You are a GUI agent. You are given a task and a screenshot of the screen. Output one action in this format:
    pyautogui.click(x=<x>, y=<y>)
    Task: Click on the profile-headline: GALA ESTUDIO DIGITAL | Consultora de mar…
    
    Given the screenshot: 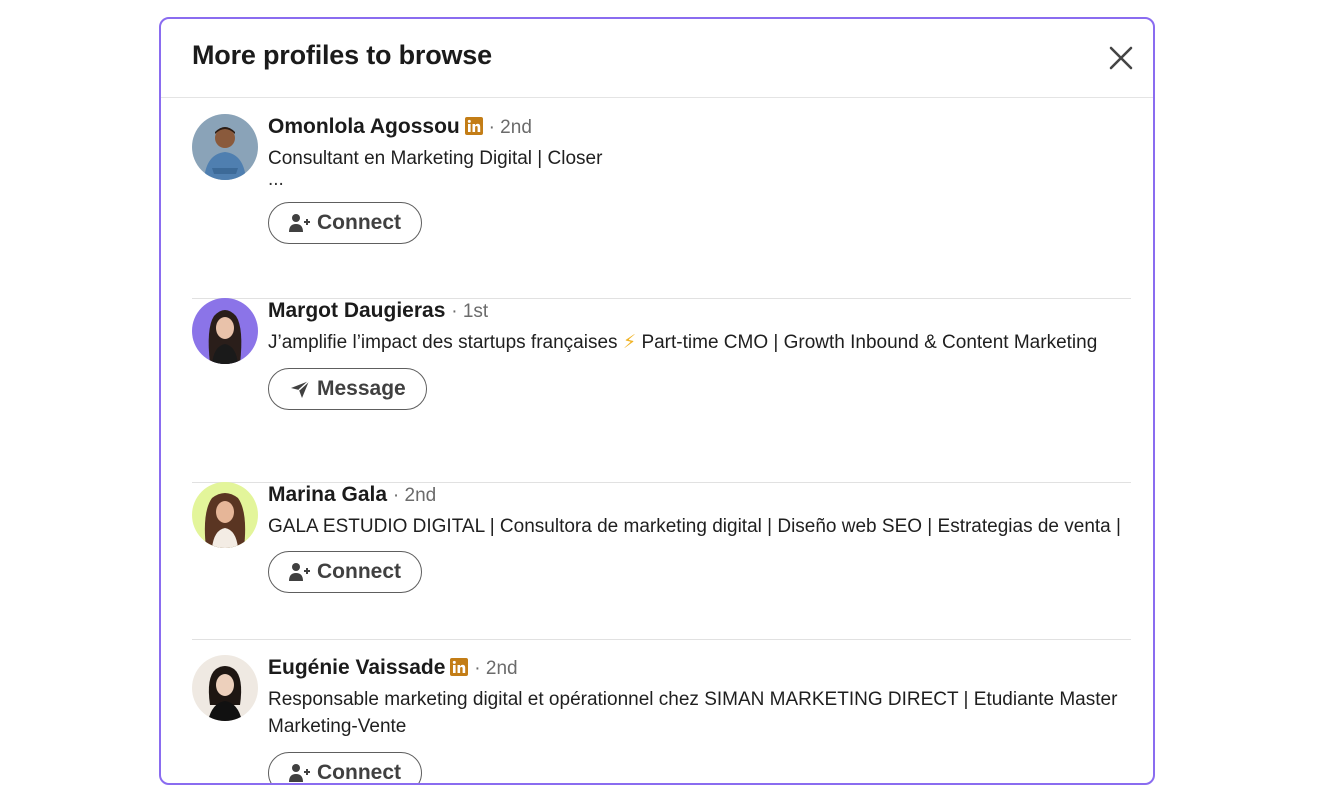 What is the action you would take?
    pyautogui.click(x=694, y=526)
    